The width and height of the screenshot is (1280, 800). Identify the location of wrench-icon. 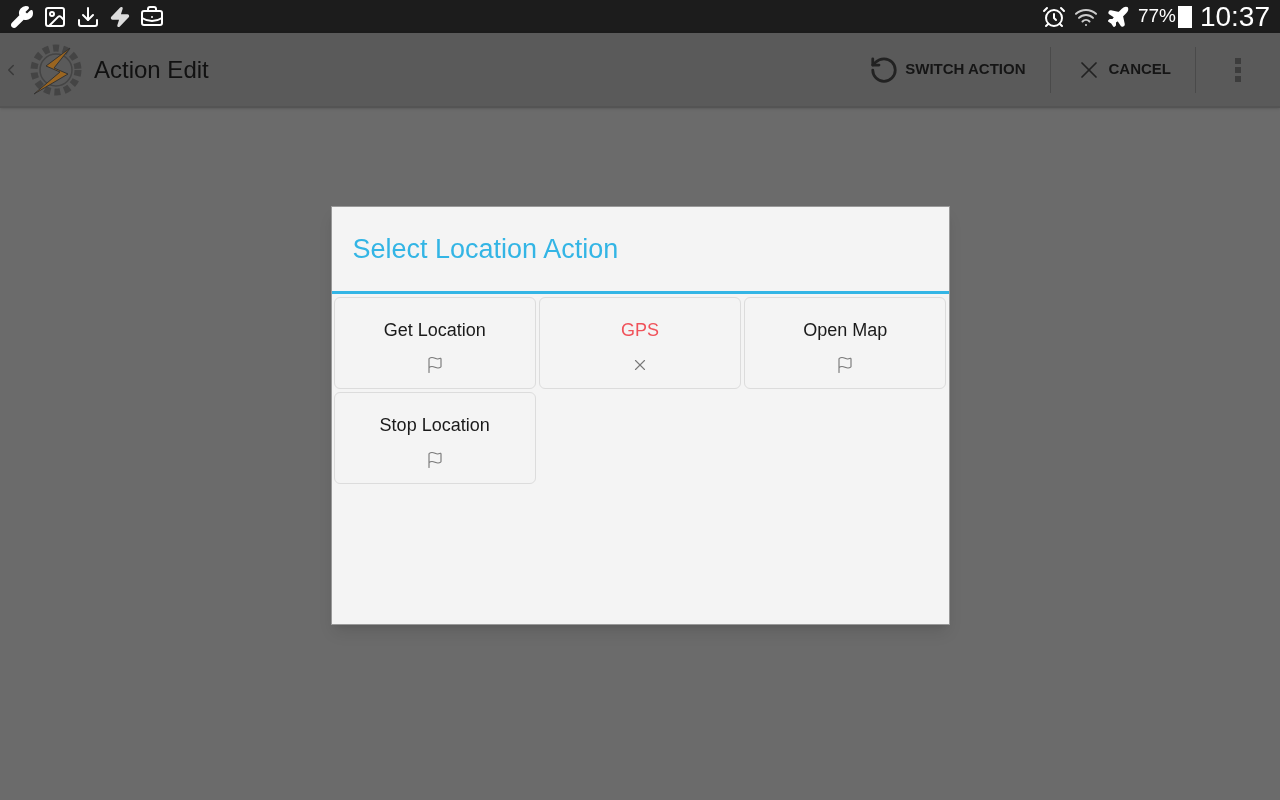
(22, 16).